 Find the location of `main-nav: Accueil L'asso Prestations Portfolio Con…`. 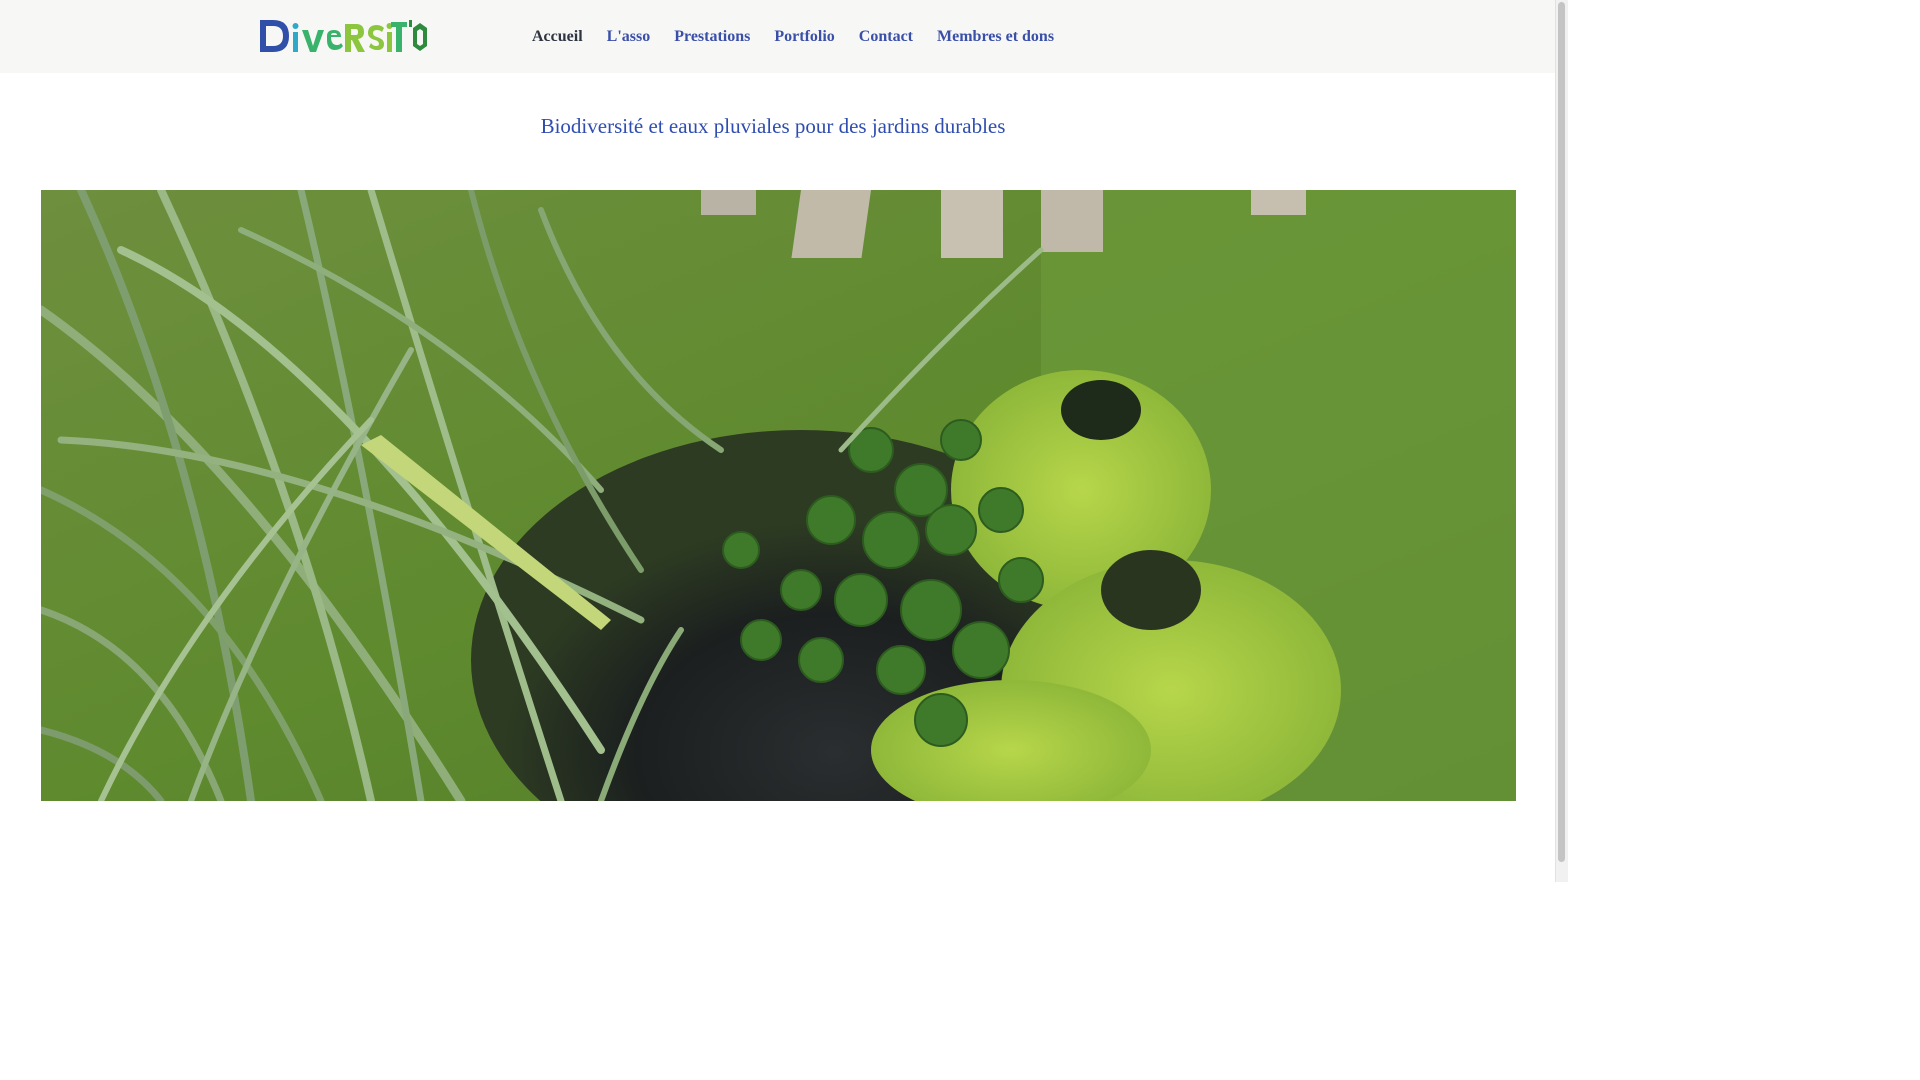

main-nav: Accueil L'asso Prestations Portfolio Con… is located at coordinates (793, 37).